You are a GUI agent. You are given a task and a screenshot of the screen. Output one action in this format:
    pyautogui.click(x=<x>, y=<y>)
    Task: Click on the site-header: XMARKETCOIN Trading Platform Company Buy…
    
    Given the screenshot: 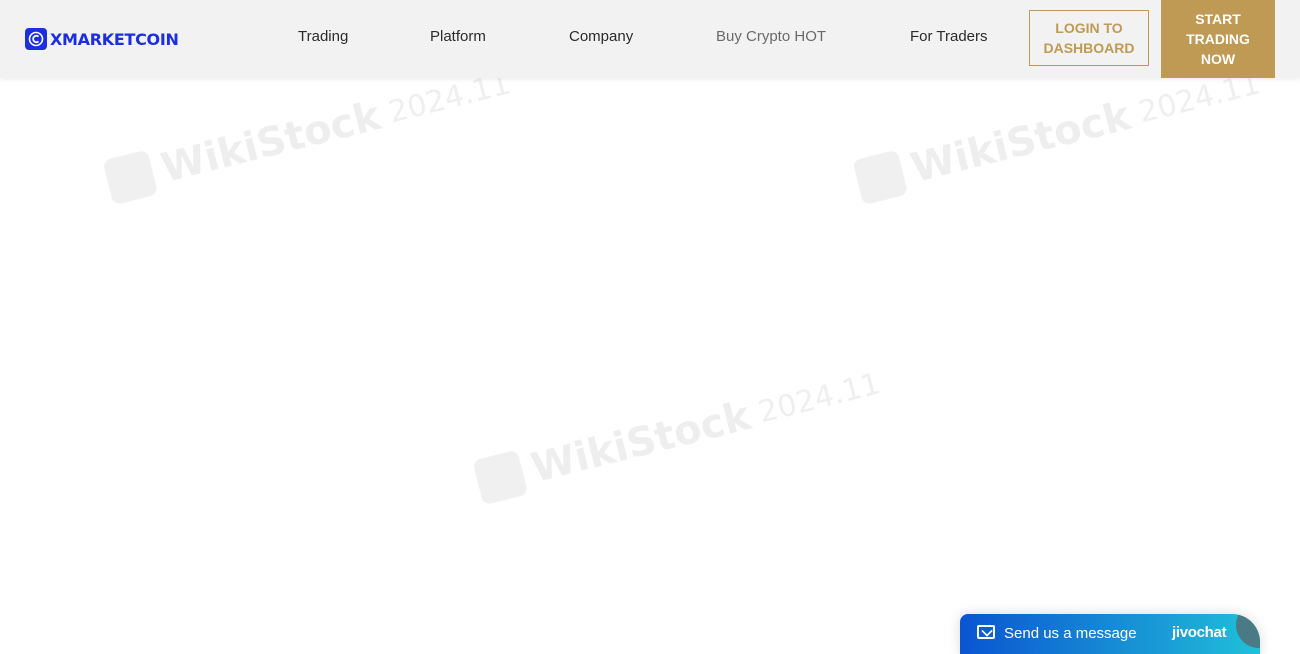 What is the action you would take?
    pyautogui.click(x=650, y=39)
    